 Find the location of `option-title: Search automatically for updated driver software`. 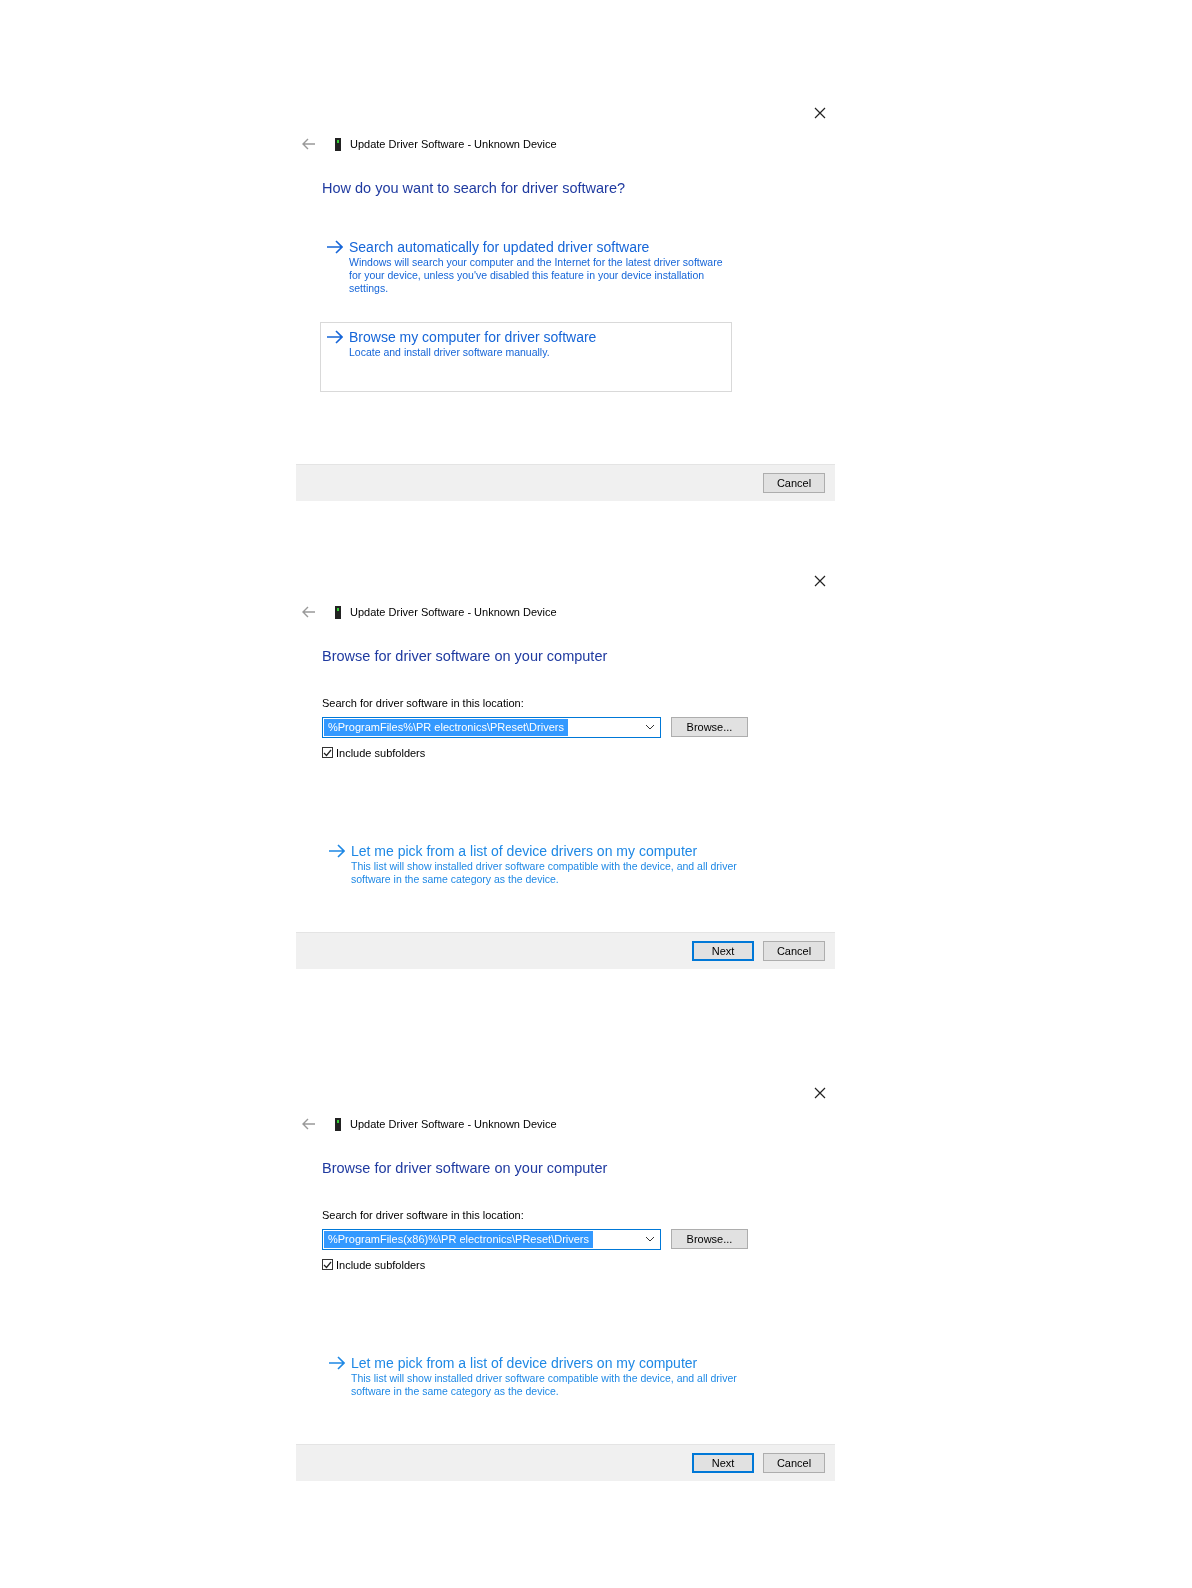

option-title: Search automatically for updated driver software is located at coordinates (500, 247).